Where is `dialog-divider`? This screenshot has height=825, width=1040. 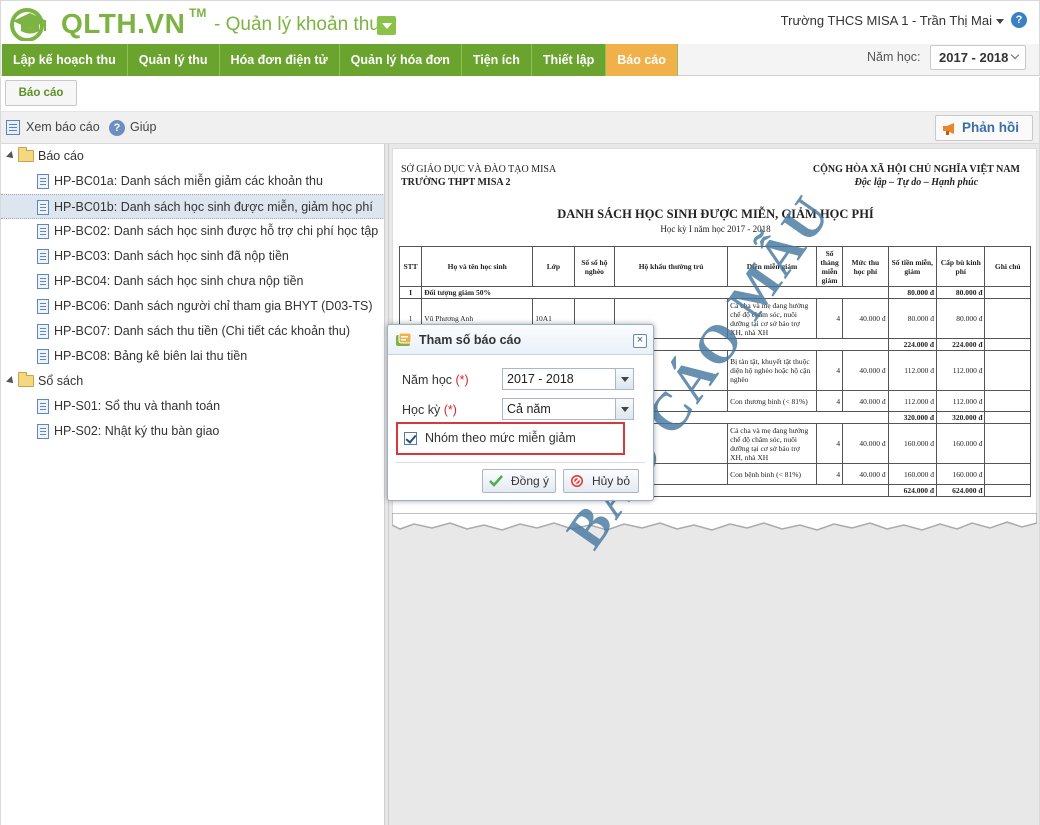
dialog-divider is located at coordinates (520, 462).